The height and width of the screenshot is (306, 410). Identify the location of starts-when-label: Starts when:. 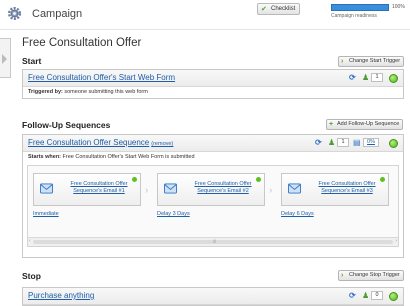
(45, 157).